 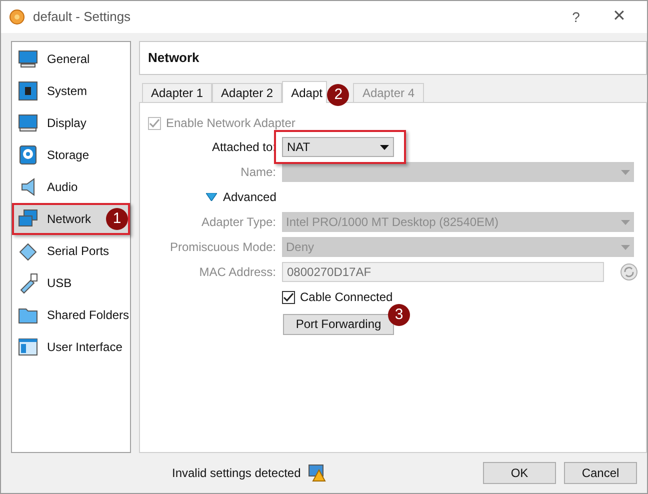 I want to click on dropdown: NAT, so click(x=338, y=147).